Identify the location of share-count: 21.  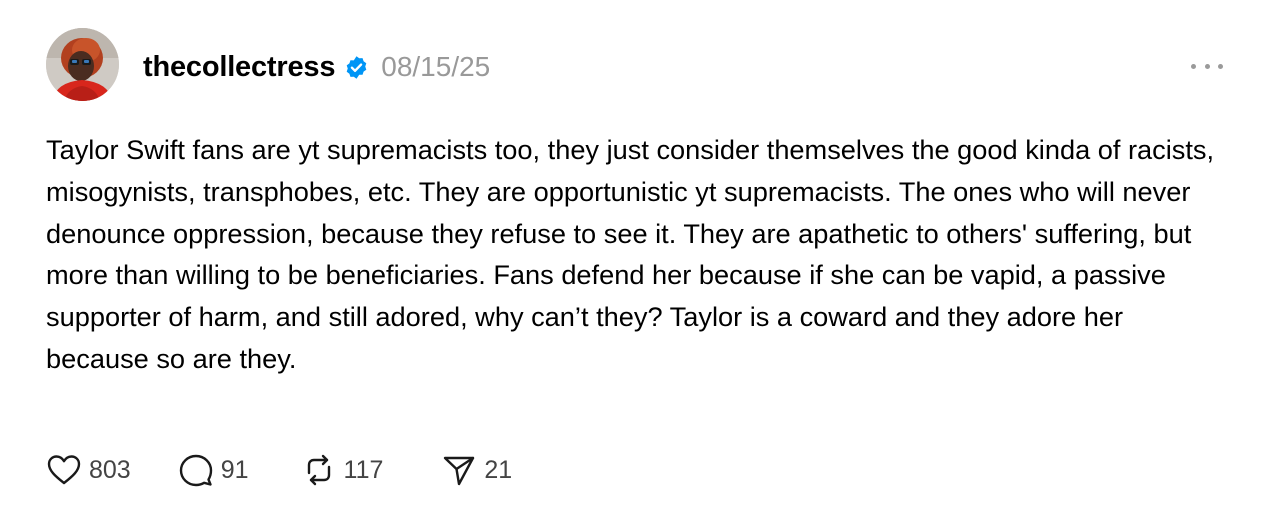
(498, 469).